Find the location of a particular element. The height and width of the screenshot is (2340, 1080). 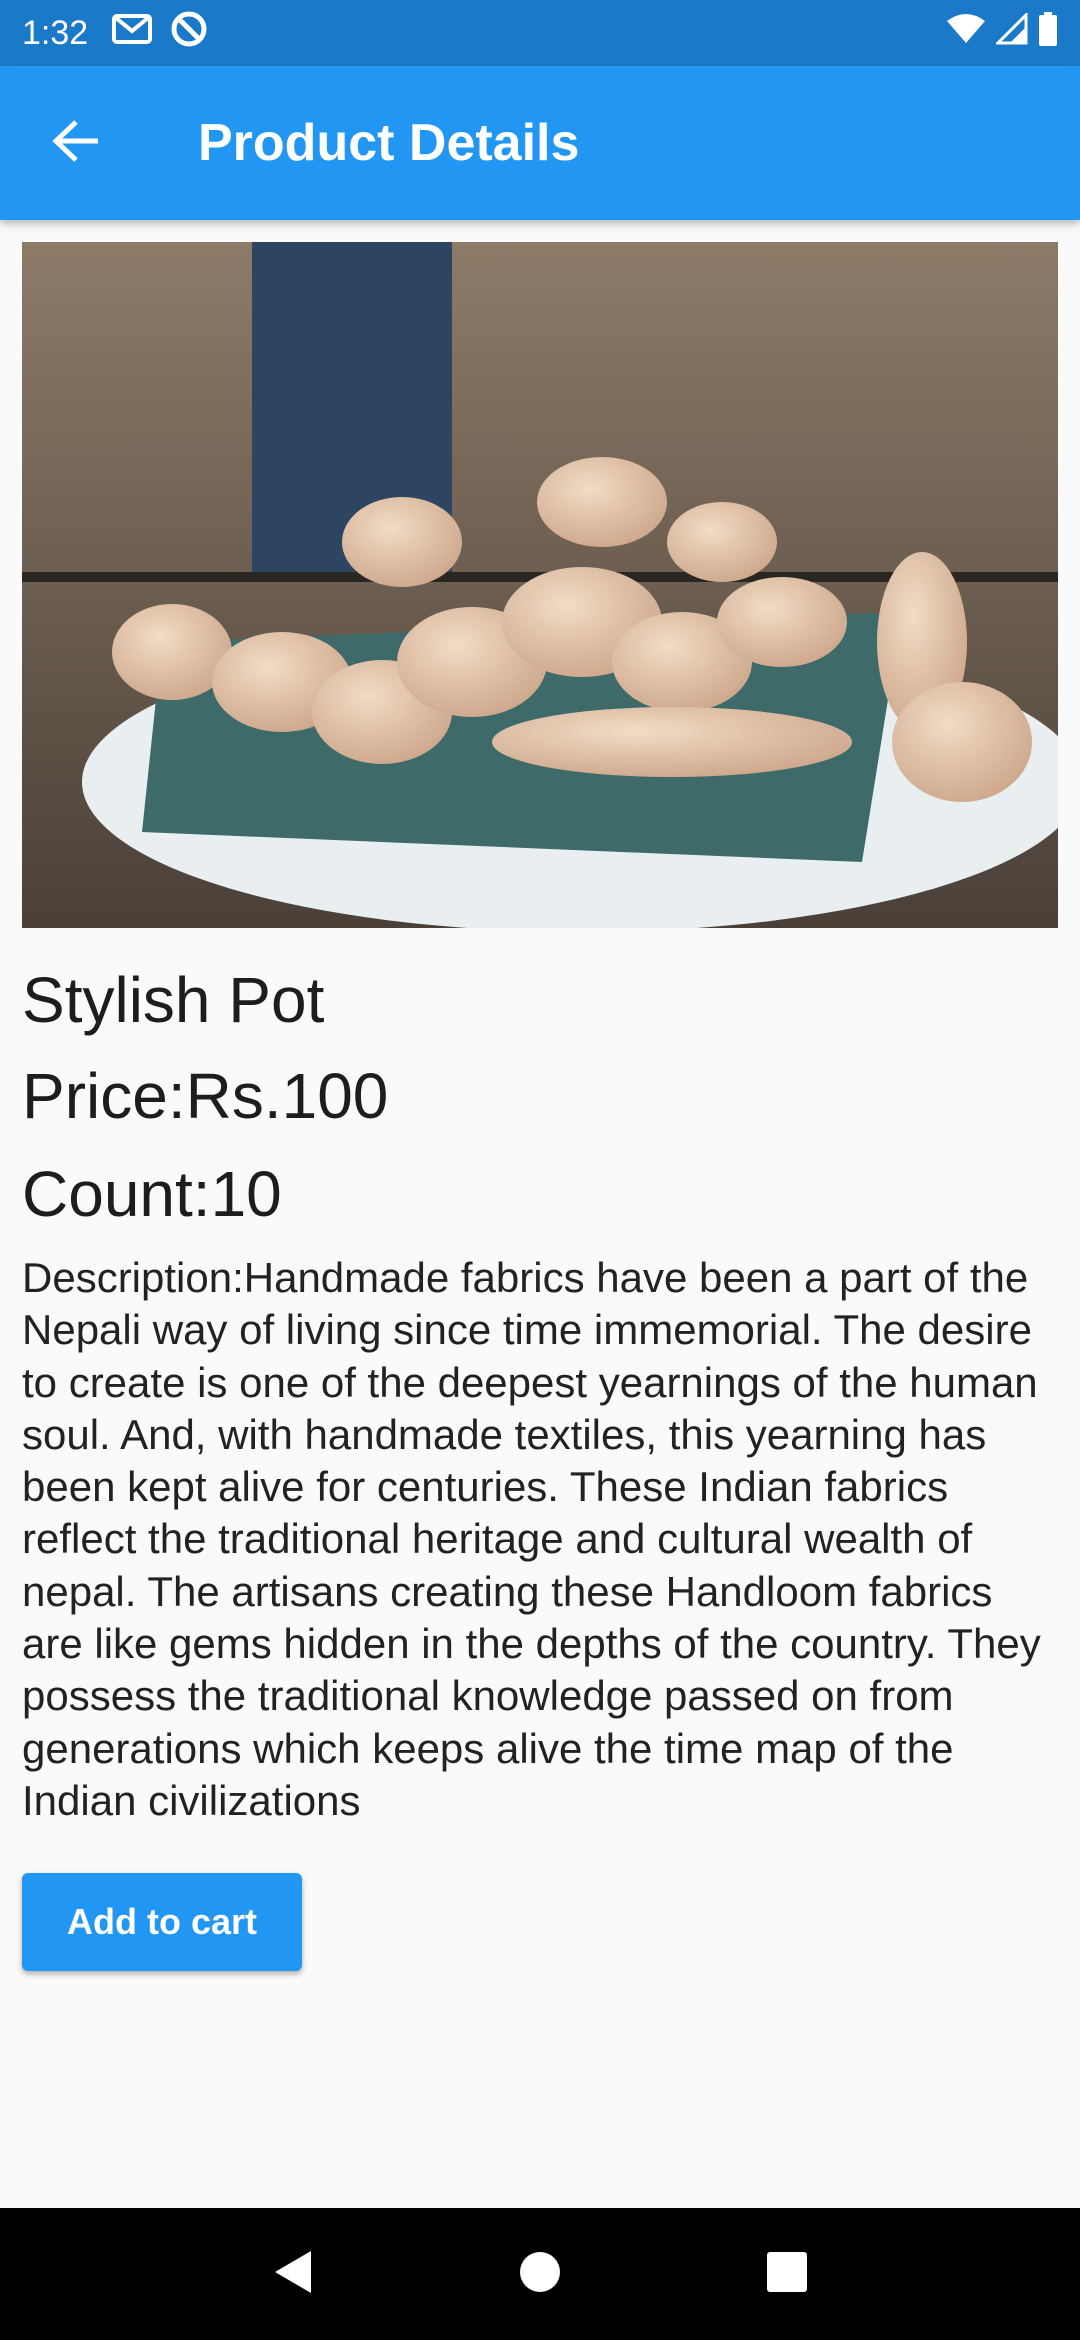

back-button is located at coordinates (77, 143).